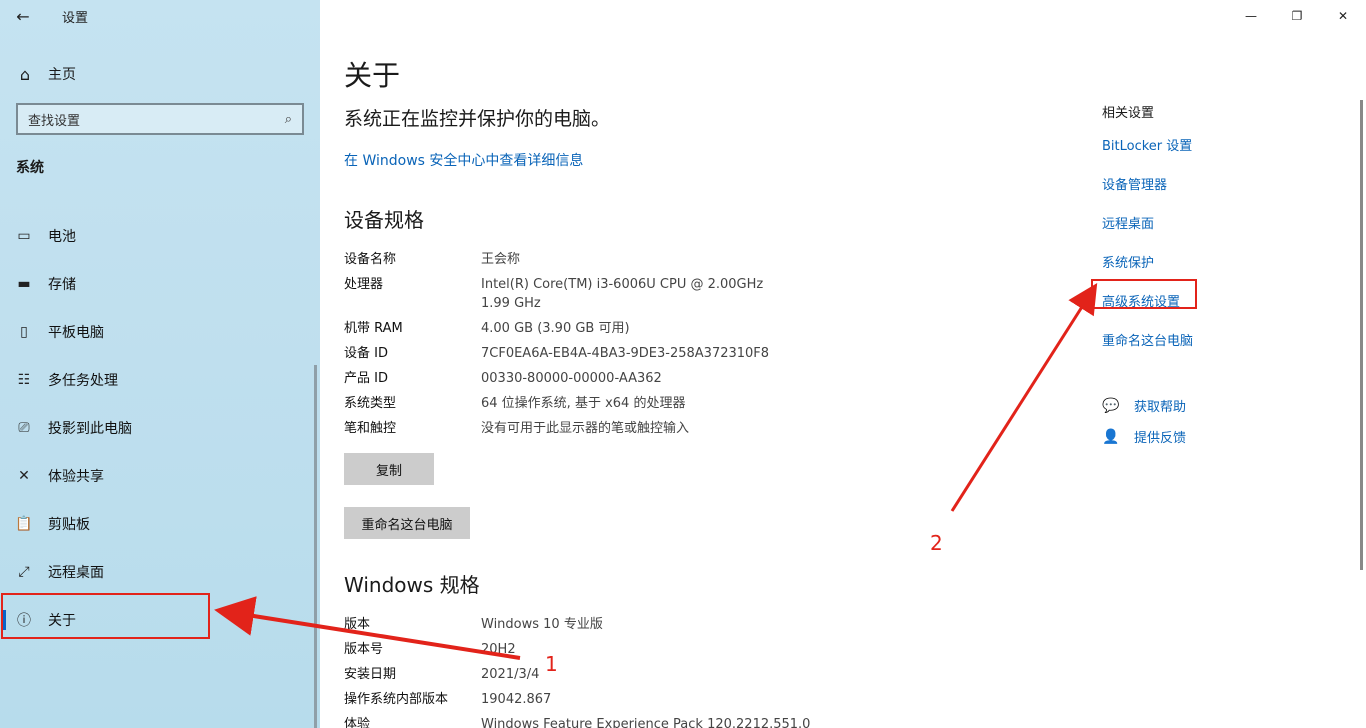 Image resolution: width=1366 pixels, height=728 pixels. I want to click on spec-row: 系统类型 64 位操作系统, 基于 x64 的处理器, so click(574, 406).